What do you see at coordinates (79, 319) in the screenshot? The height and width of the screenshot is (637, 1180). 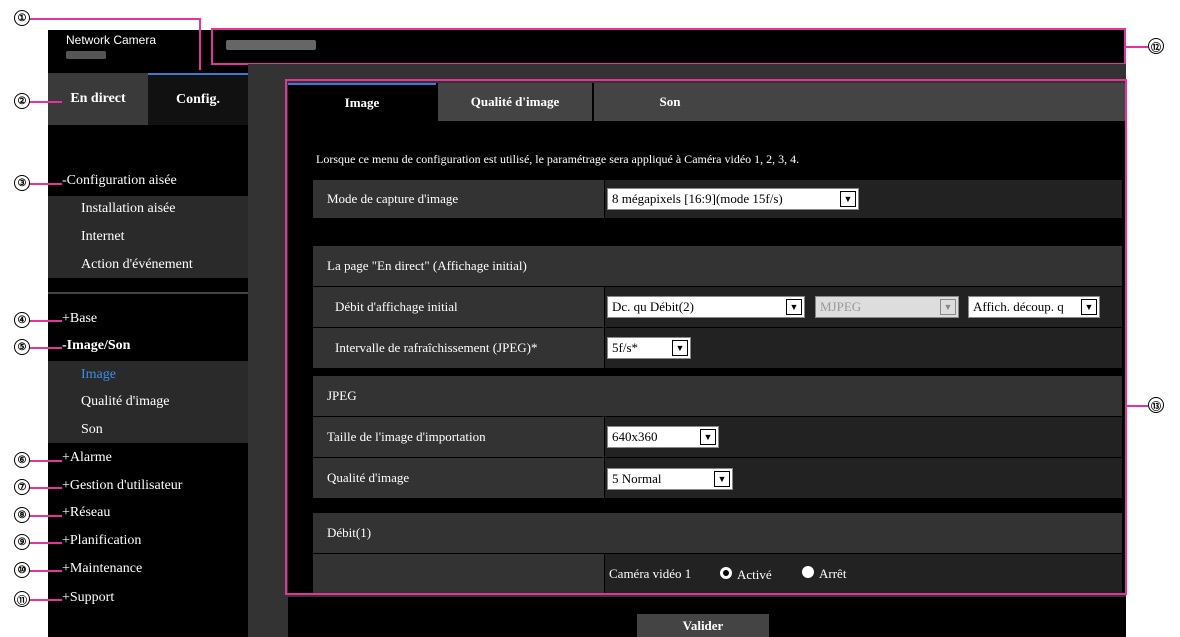 I see `nav-base: +Base` at bounding box center [79, 319].